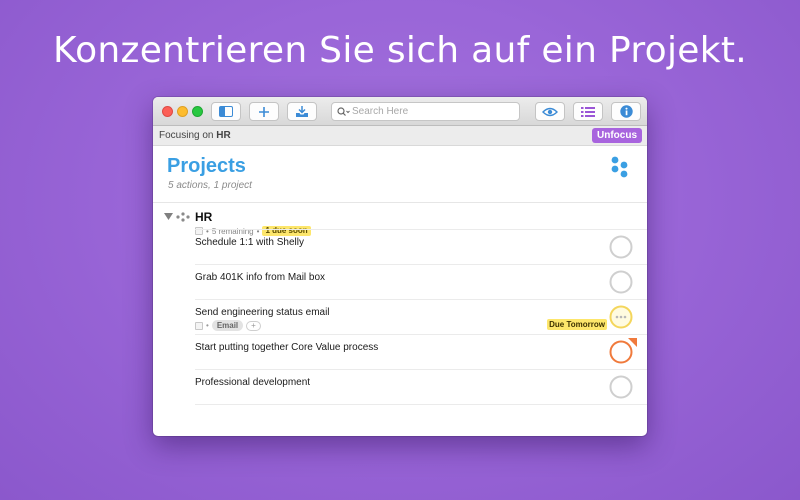  I want to click on focus-project: HR, so click(223, 135).